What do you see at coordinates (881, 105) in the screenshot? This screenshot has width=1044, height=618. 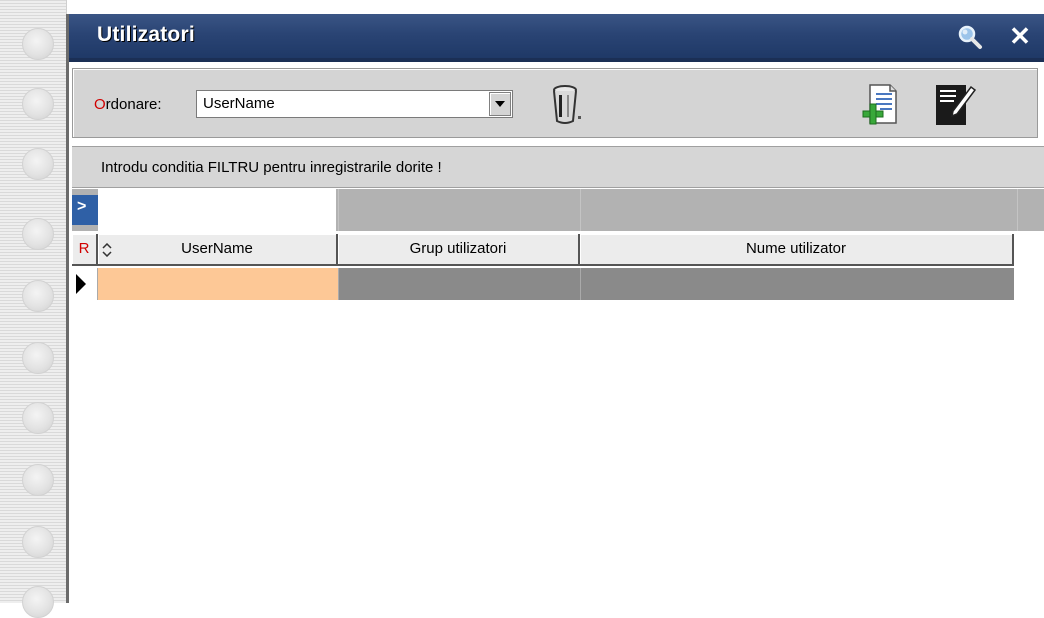 I see `new-document-icon` at bounding box center [881, 105].